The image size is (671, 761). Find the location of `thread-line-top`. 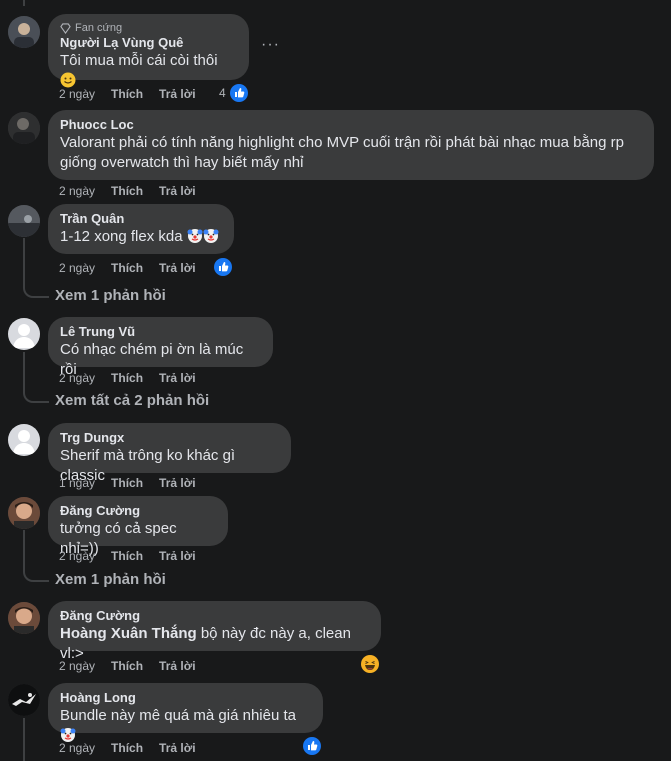

thread-line-top is located at coordinates (24, 3).